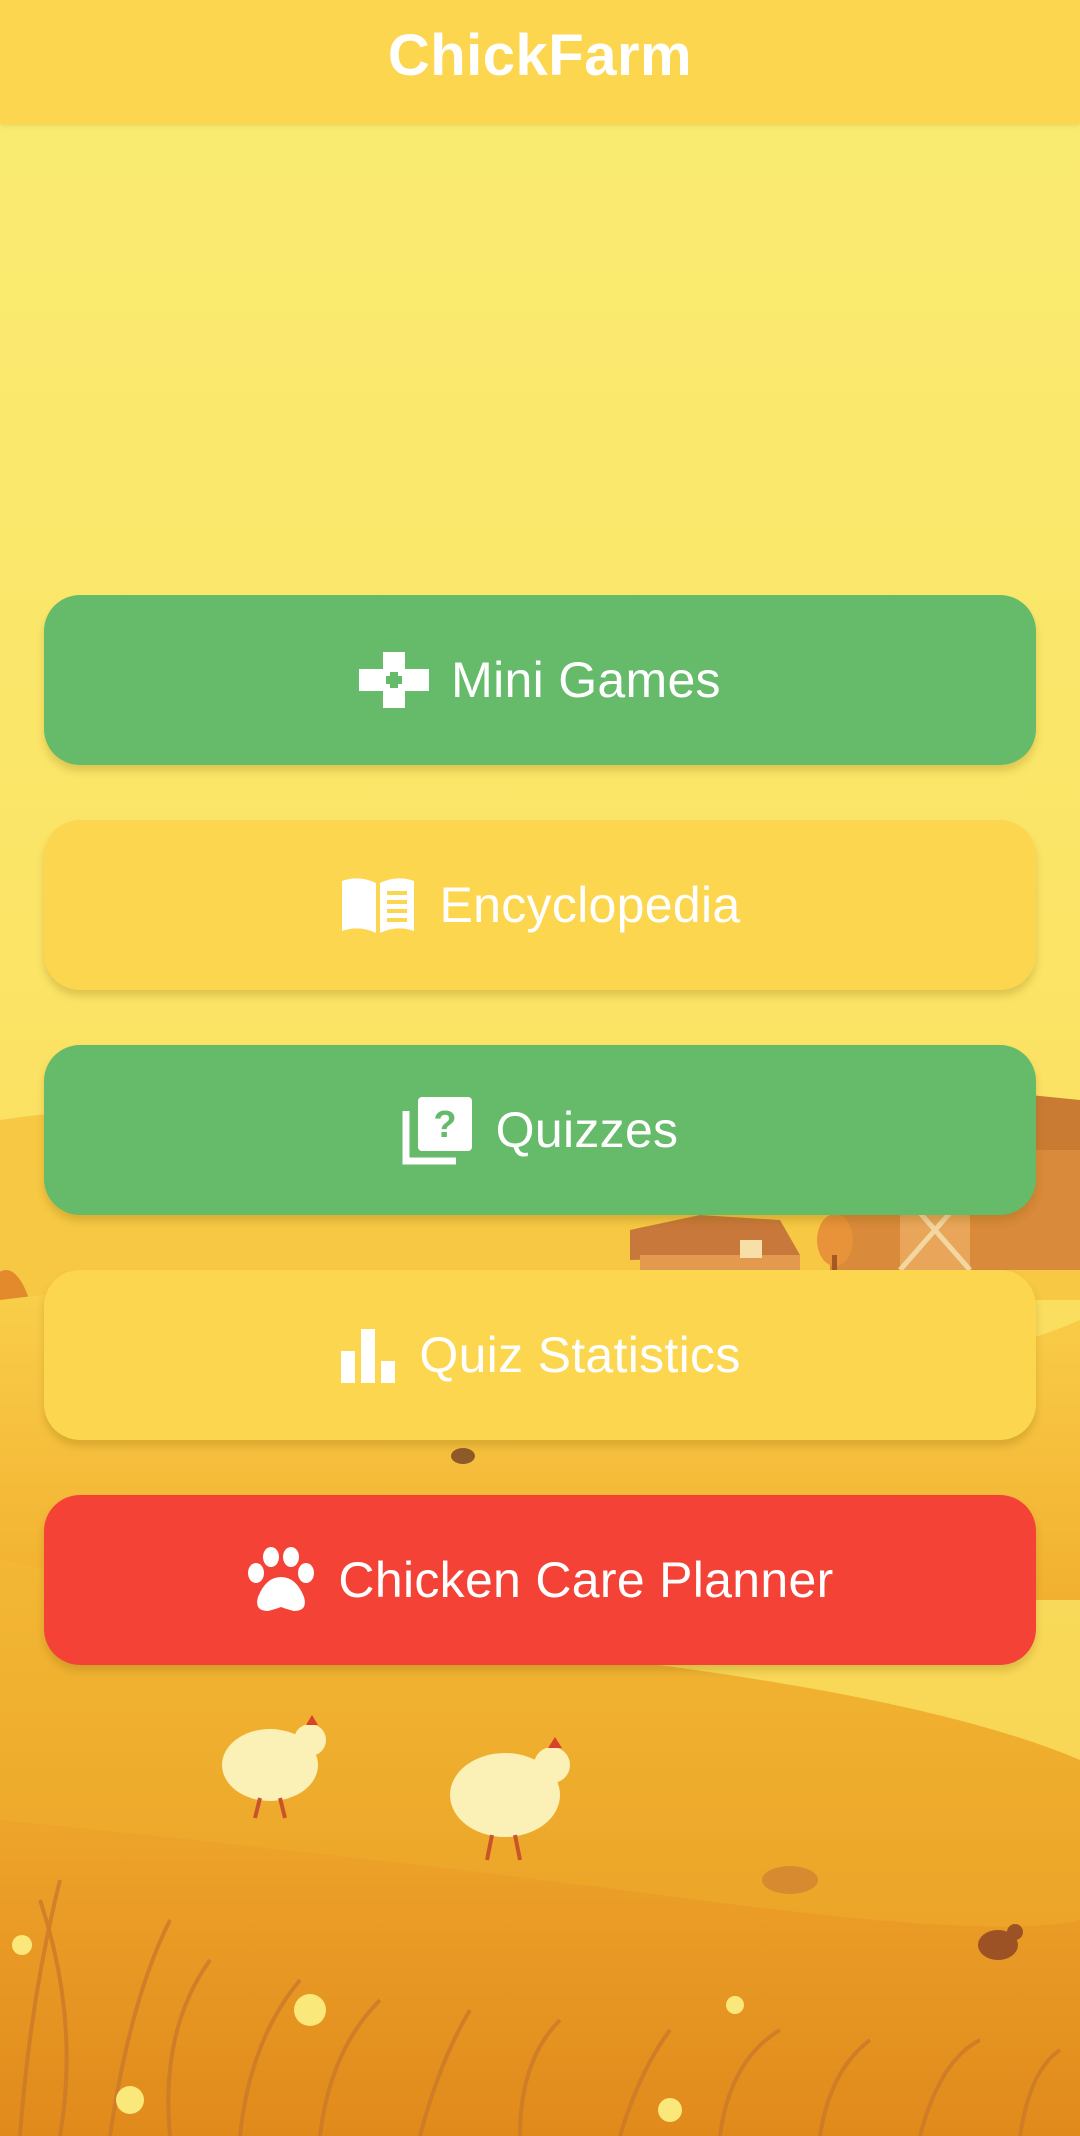 The width and height of the screenshot is (1080, 2136). I want to click on chicken-care-planner-button: Chicken Care Planner, so click(540, 1580).